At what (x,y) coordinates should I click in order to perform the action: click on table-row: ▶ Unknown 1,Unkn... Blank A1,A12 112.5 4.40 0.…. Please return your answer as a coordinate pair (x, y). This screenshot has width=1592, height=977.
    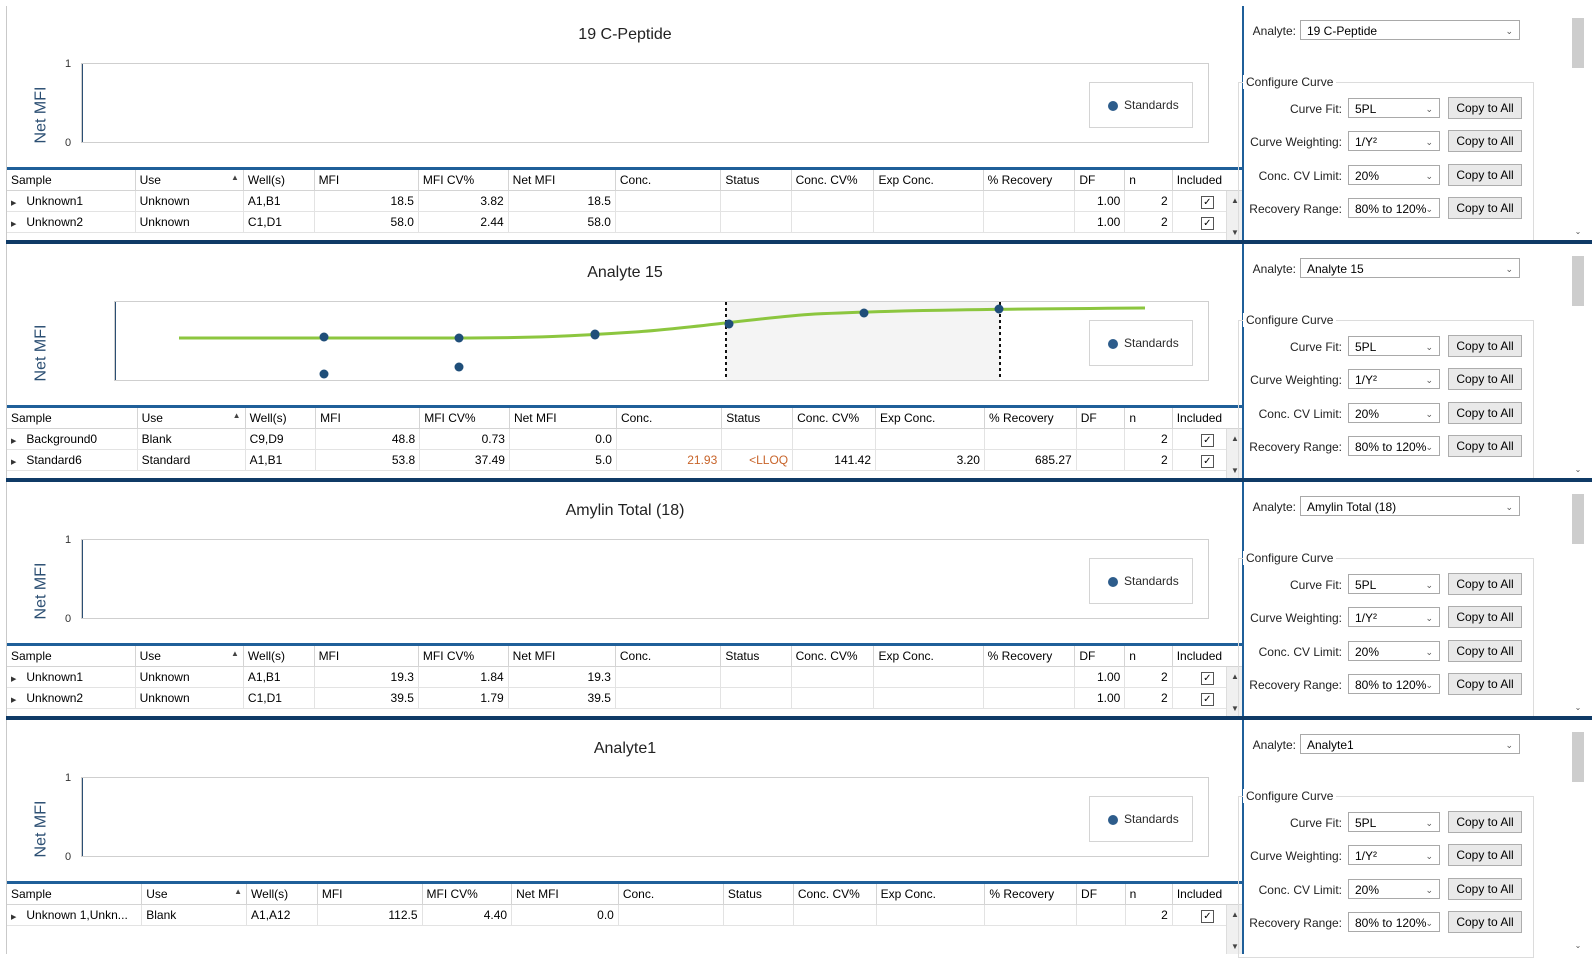
    Looking at the image, I should click on (625, 915).